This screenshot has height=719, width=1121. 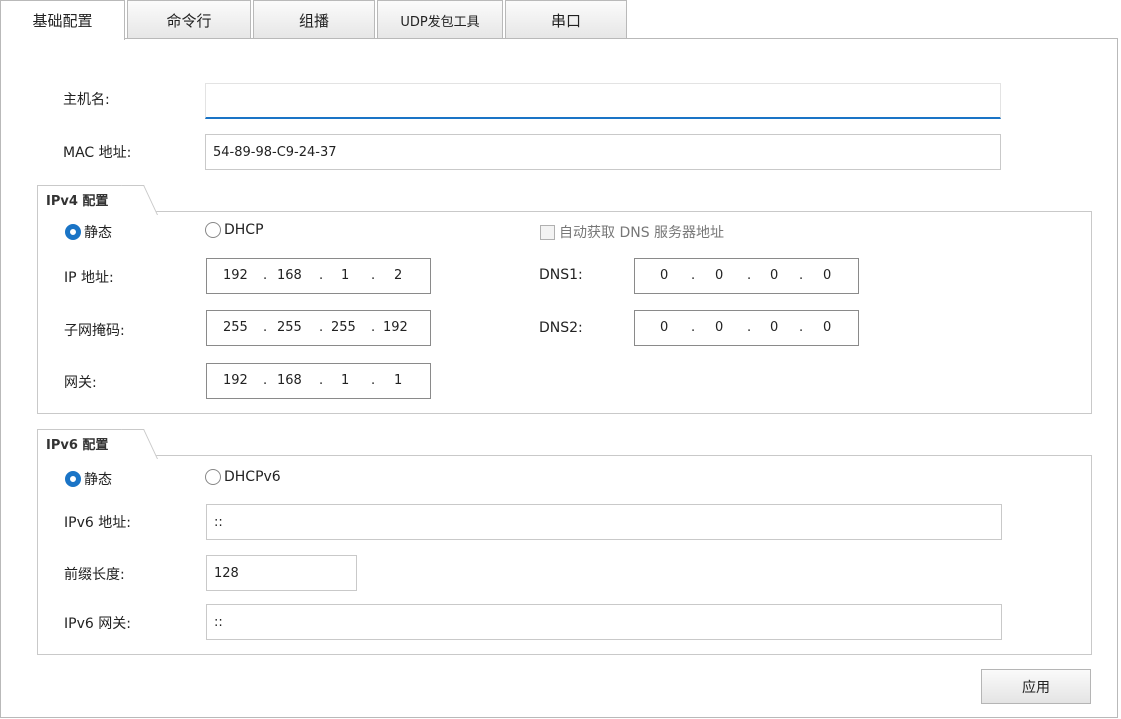 What do you see at coordinates (345, 275) in the screenshot?
I see `ip-octet-3: 1` at bounding box center [345, 275].